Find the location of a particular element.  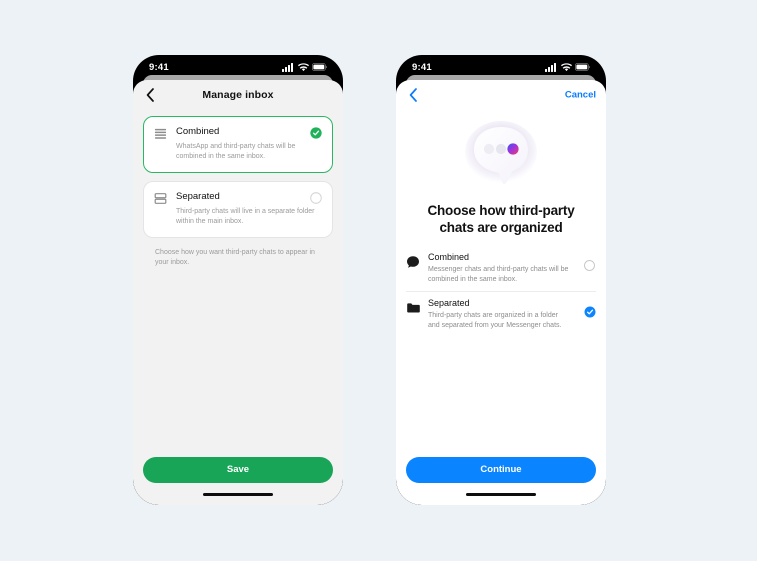

check-circle-filled-icon is located at coordinates (316, 133).